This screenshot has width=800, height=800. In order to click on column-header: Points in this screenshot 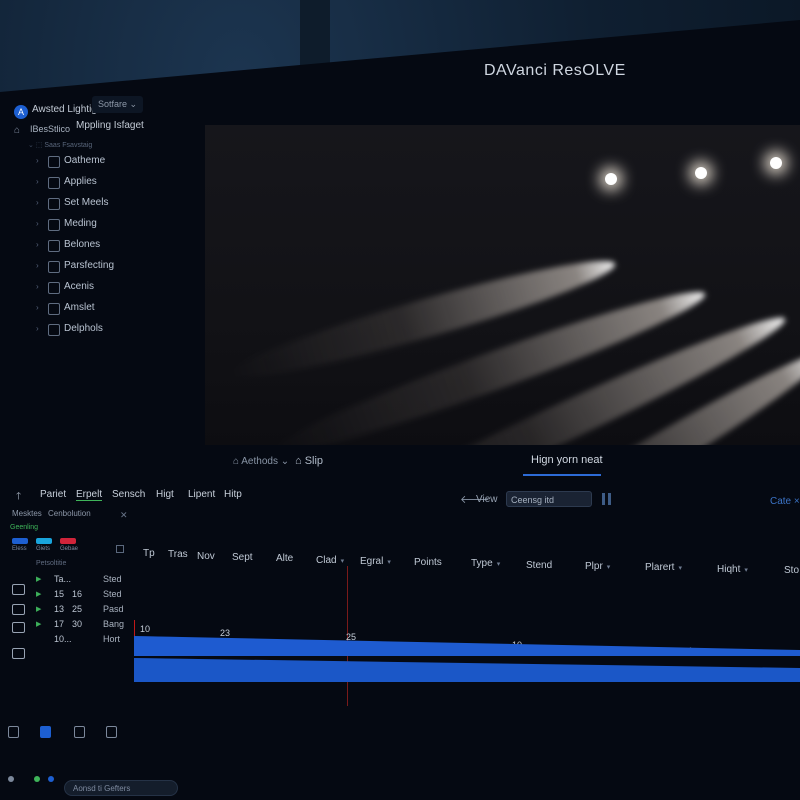, I will do `click(428, 562)`.